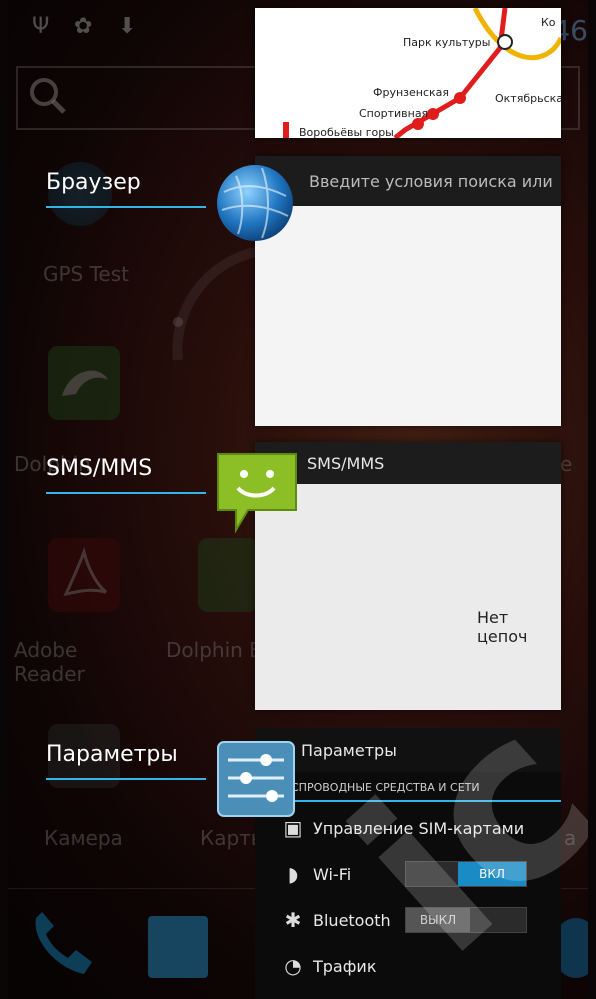 The width and height of the screenshot is (596, 999). What do you see at coordinates (431, 181) in the screenshot?
I see `browser-search-placeholder: Введите условия поиска или` at bounding box center [431, 181].